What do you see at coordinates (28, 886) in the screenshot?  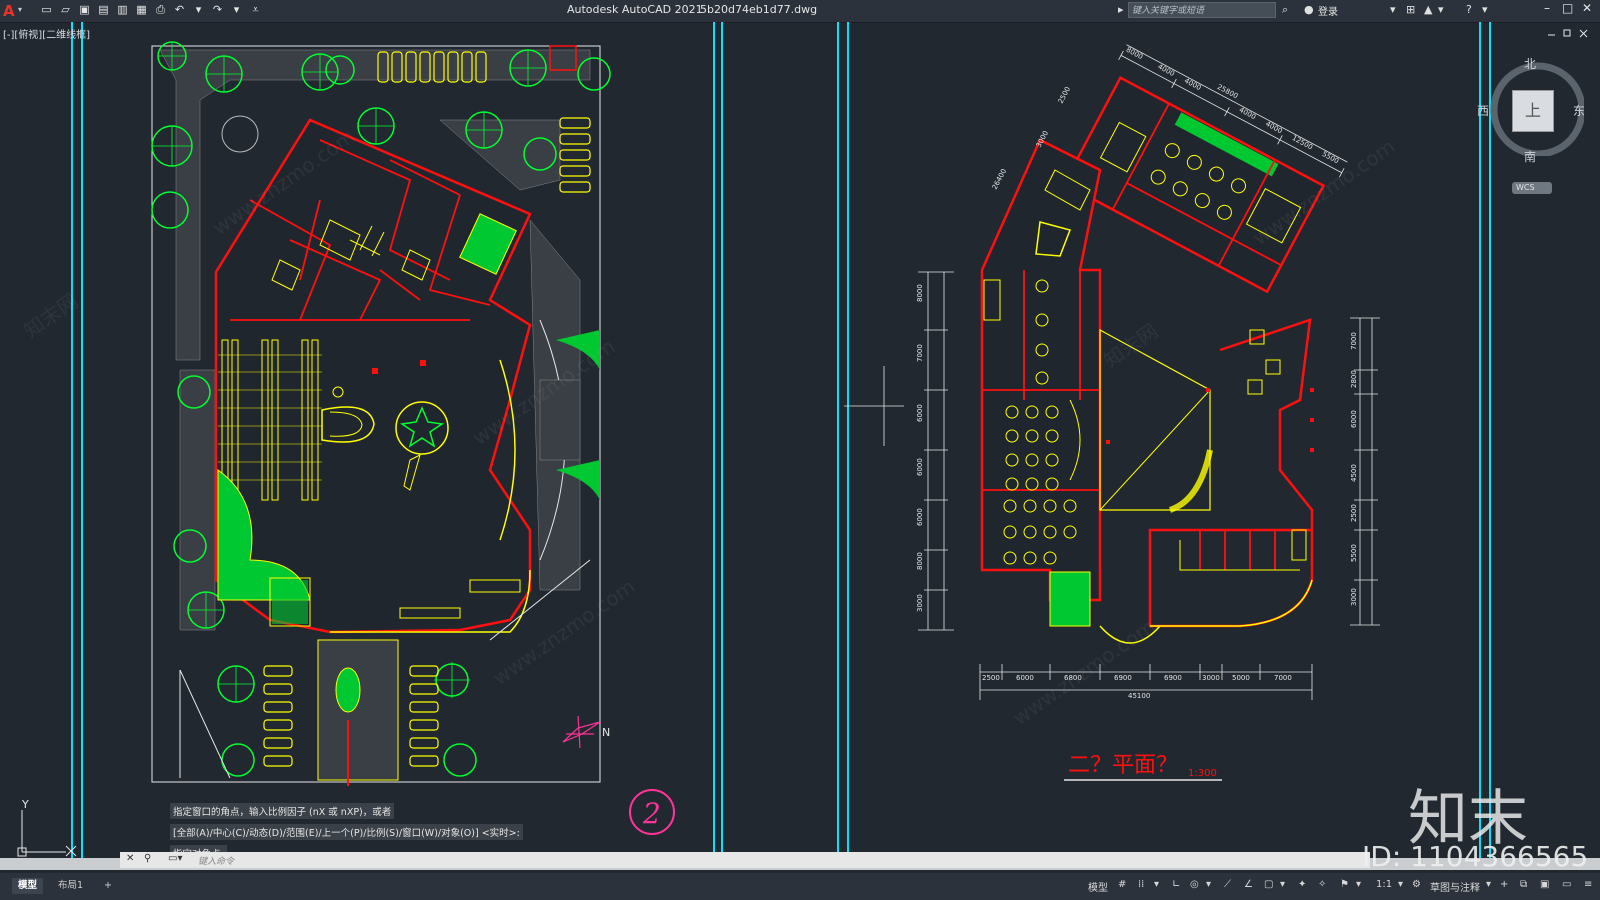 I see `tab-model: 模型` at bounding box center [28, 886].